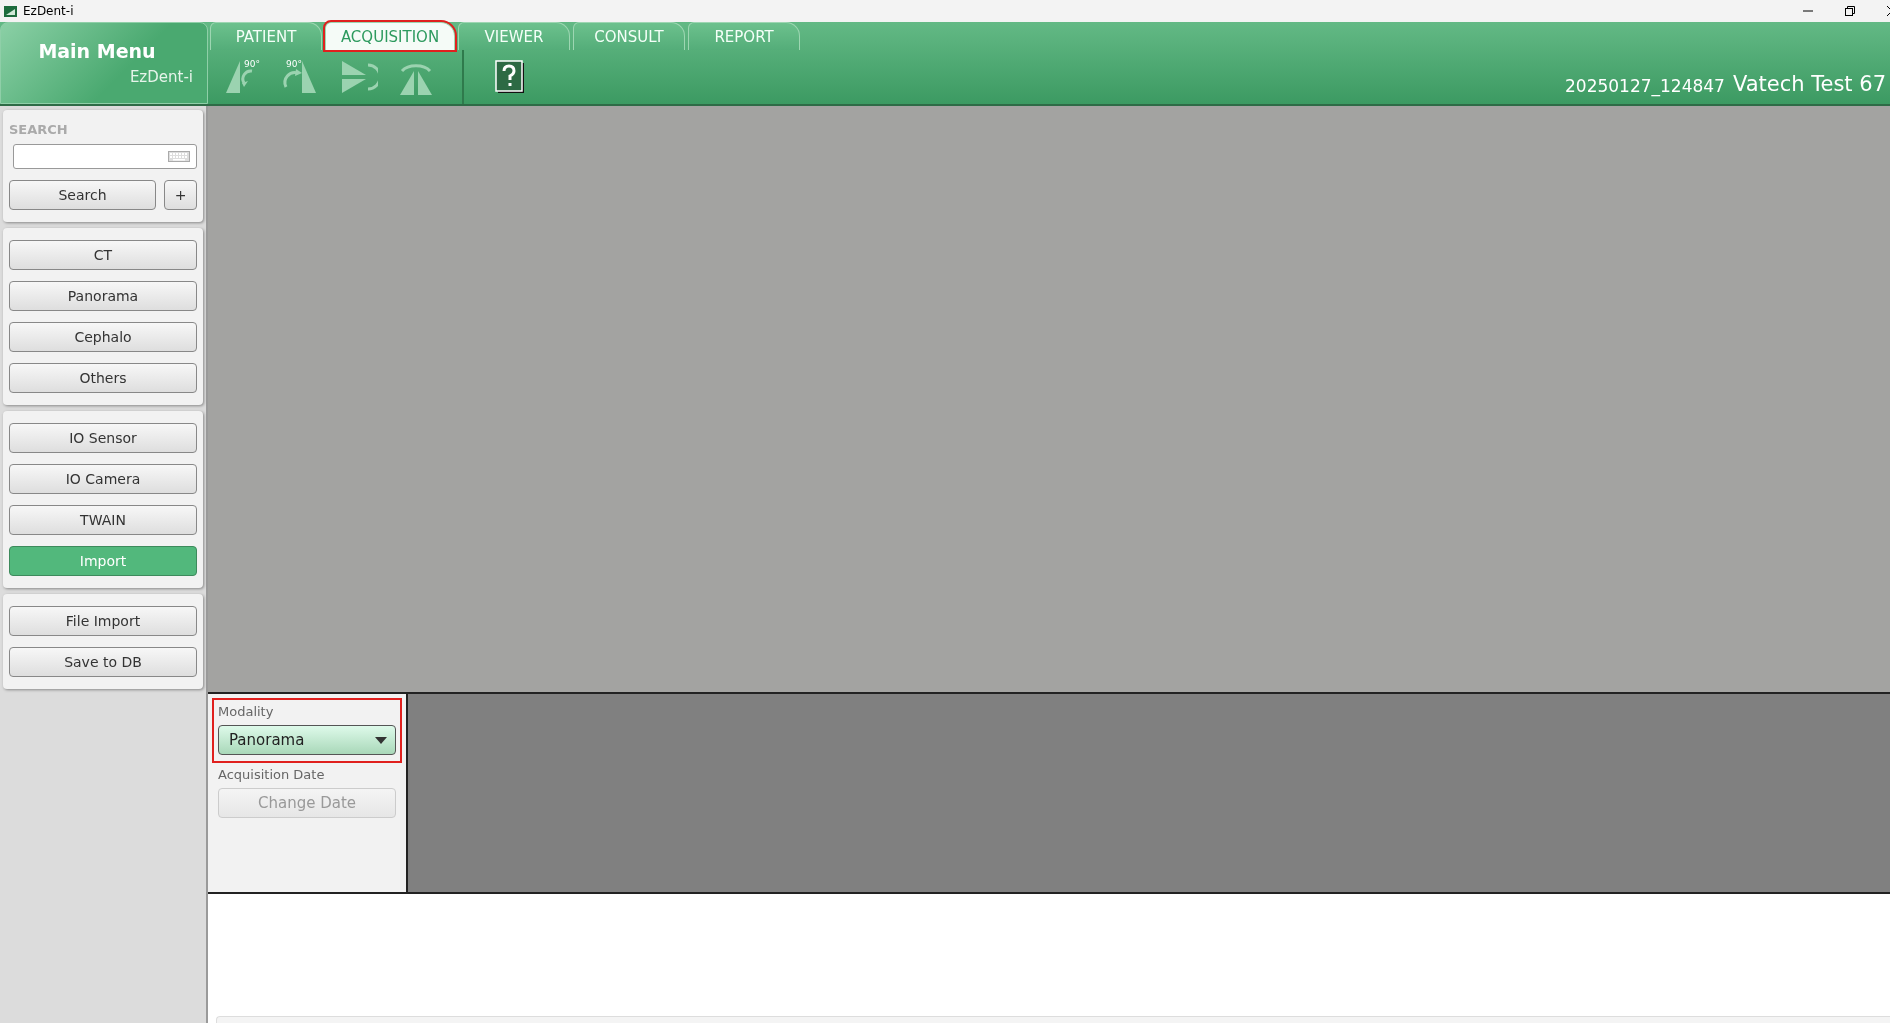 The height and width of the screenshot is (1023, 1890). Describe the element at coordinates (103, 479) in the screenshot. I see `sidebar-button: IO Camera` at that location.